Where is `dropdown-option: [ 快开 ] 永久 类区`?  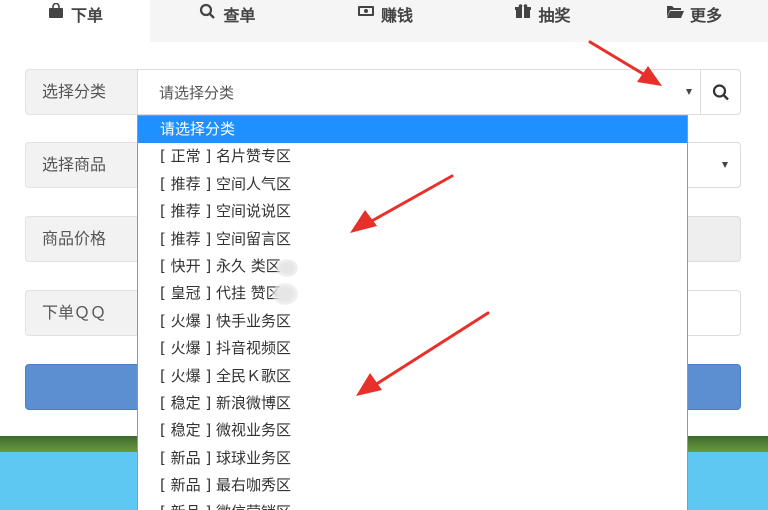
dropdown-option: [ 快开 ] 永久 类区 is located at coordinates (412, 266).